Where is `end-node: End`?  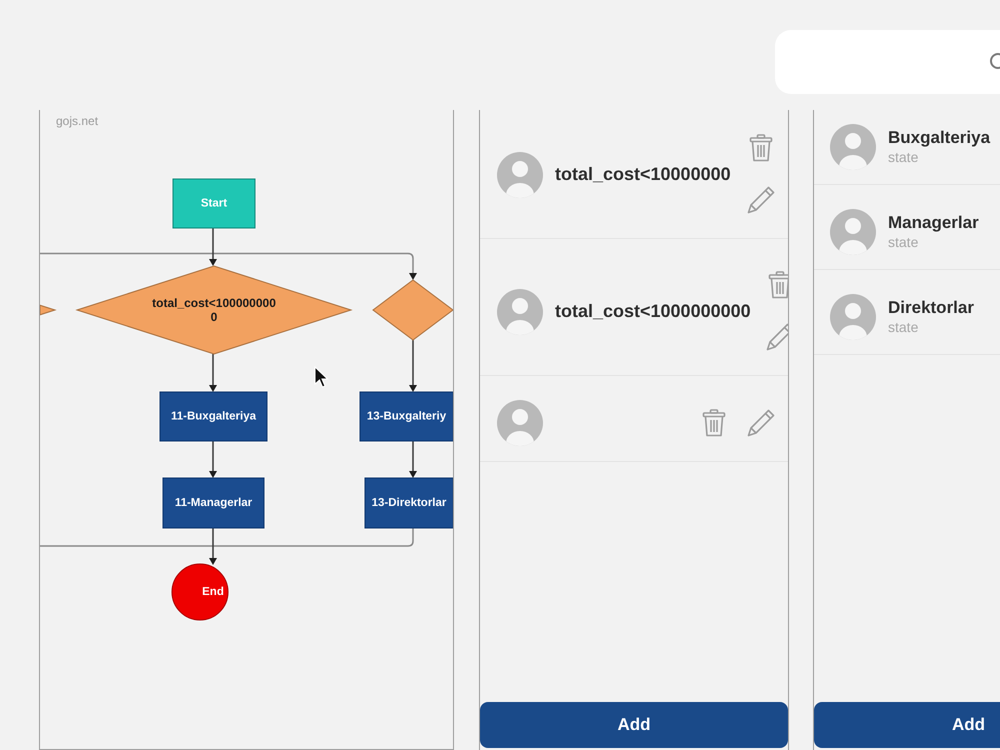 end-node: End is located at coordinates (200, 592).